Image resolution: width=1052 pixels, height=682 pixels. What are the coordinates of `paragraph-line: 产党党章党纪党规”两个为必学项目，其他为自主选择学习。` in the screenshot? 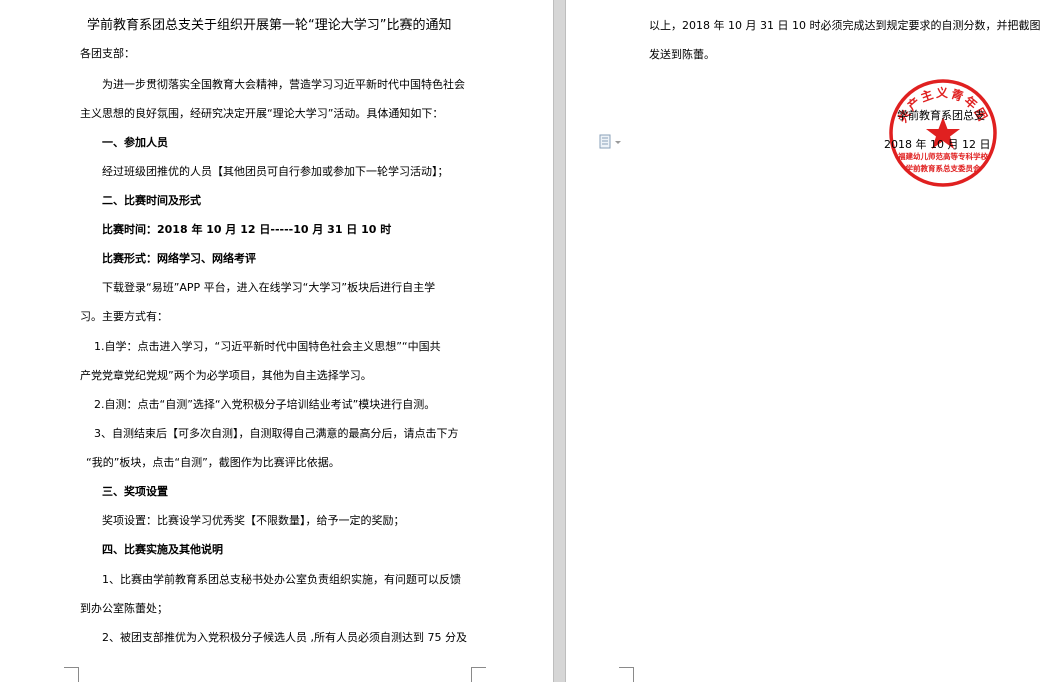 It's located at (226, 375).